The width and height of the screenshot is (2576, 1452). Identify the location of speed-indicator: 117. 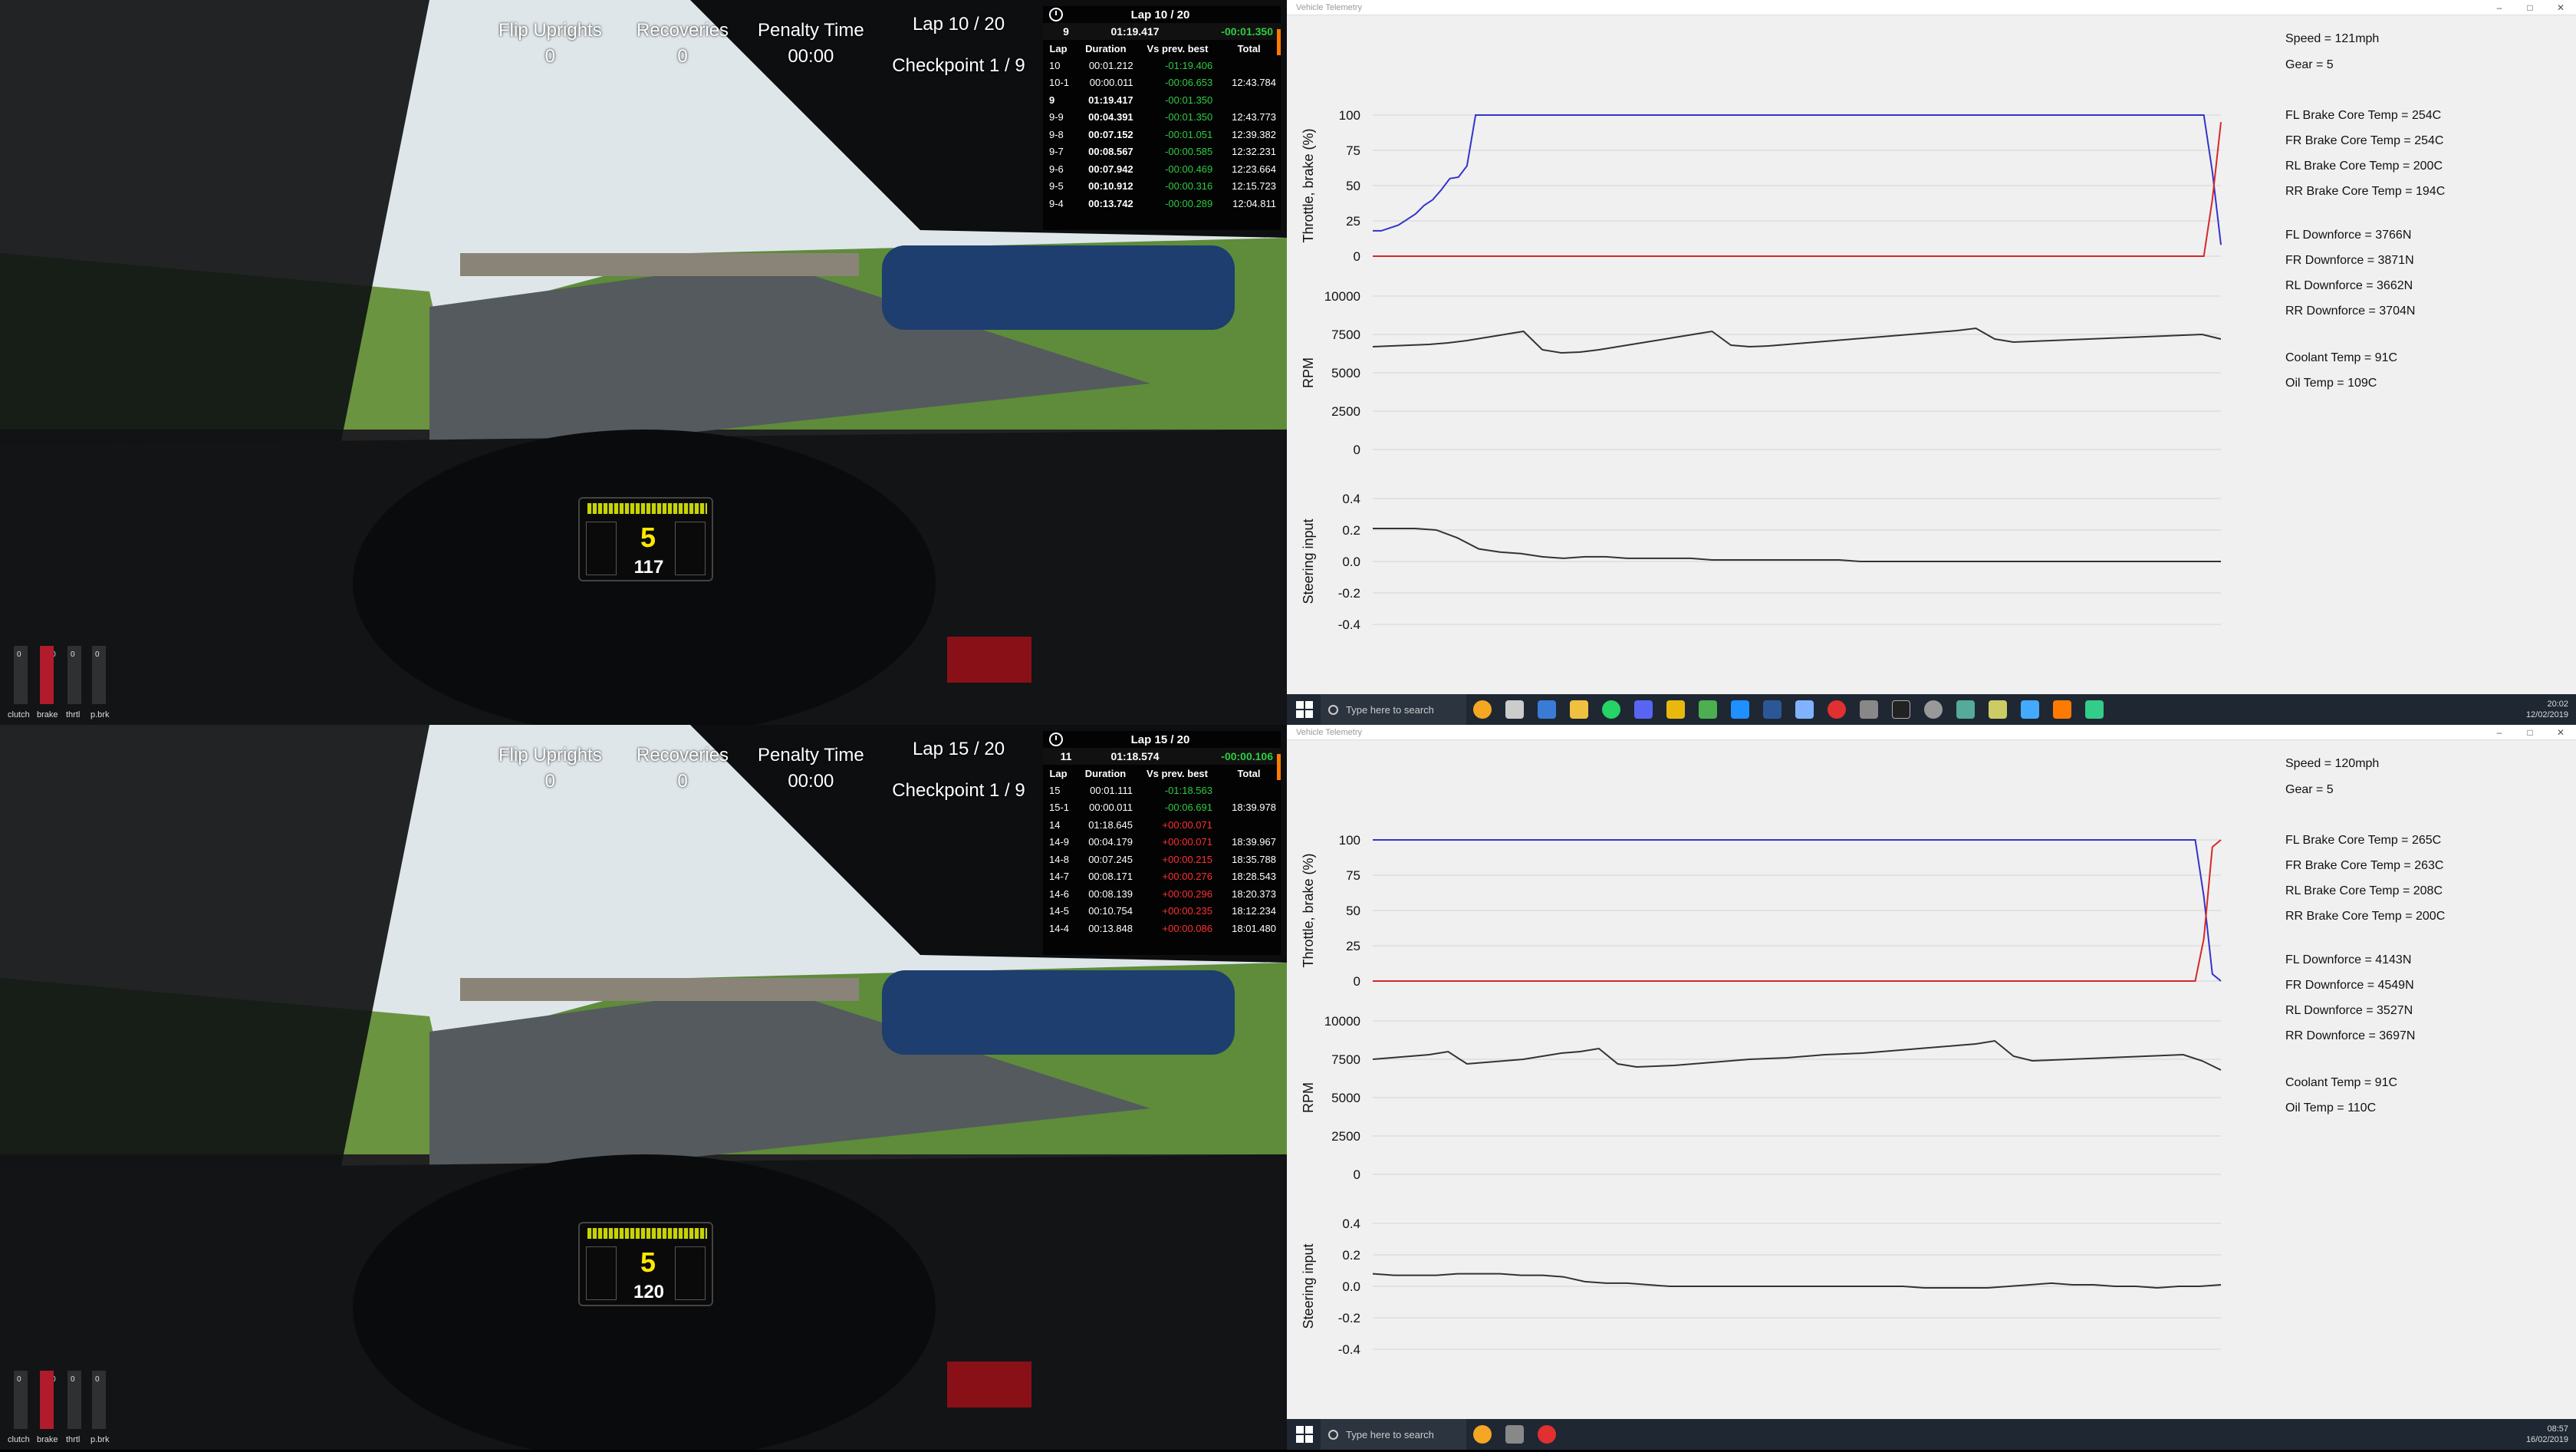
(648, 567).